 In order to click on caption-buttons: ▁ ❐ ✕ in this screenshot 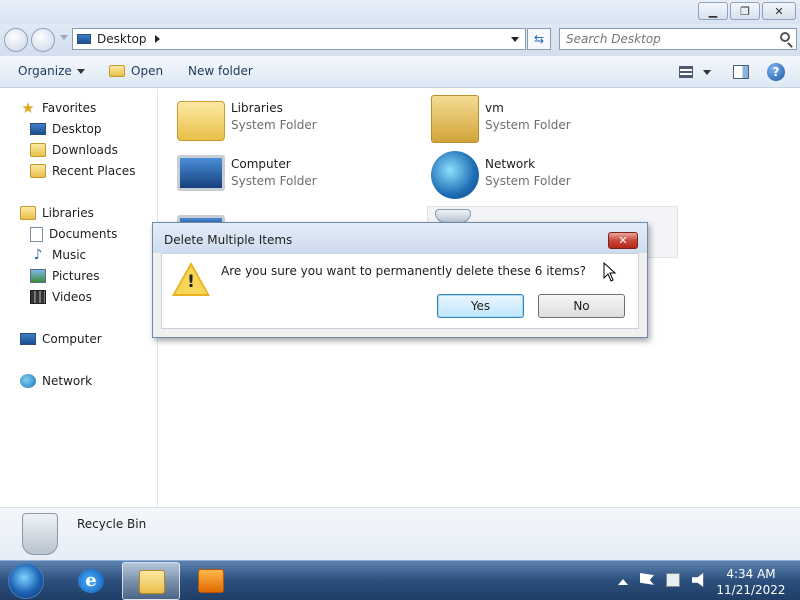, I will do `click(747, 11)`.